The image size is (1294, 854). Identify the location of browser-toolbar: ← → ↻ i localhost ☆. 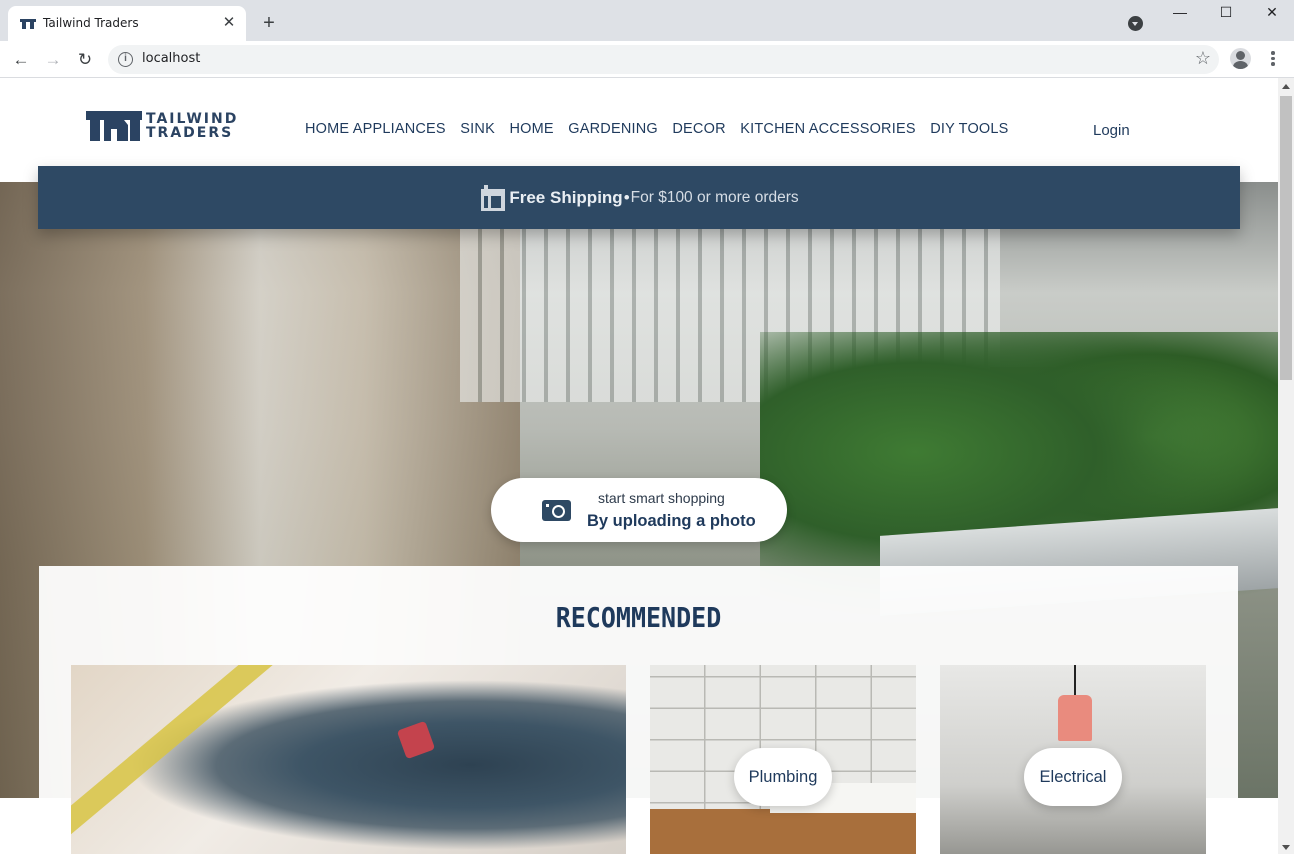
(647, 59).